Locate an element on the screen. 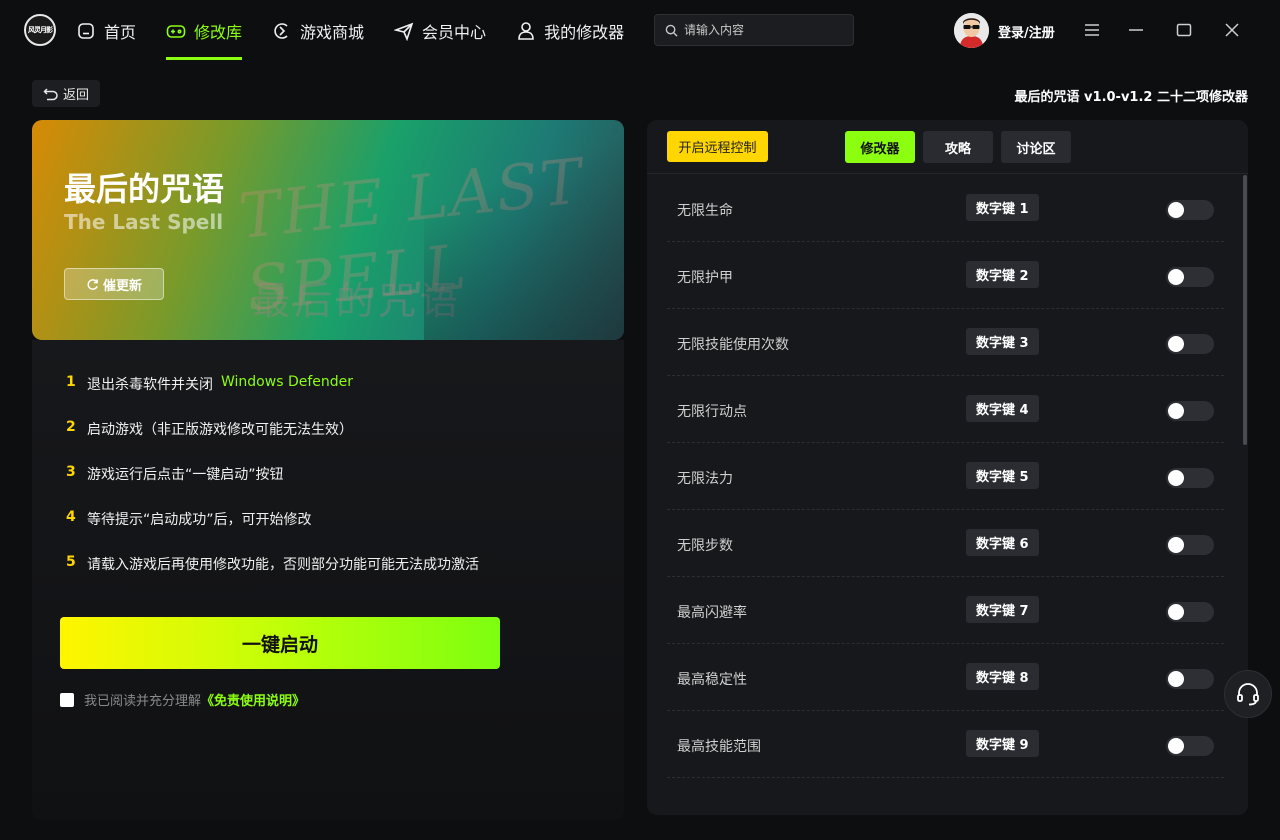  hotkey-badge: 数字键 2 is located at coordinates (1002, 274).